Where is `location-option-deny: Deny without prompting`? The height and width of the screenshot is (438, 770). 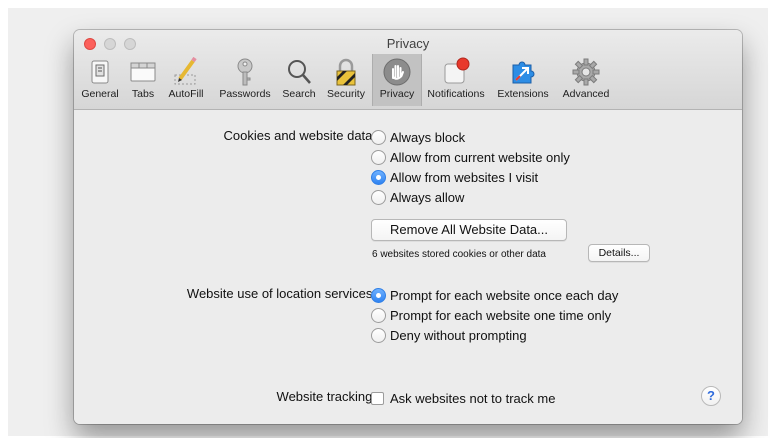
location-option-deny: Deny without prompting is located at coordinates (449, 335).